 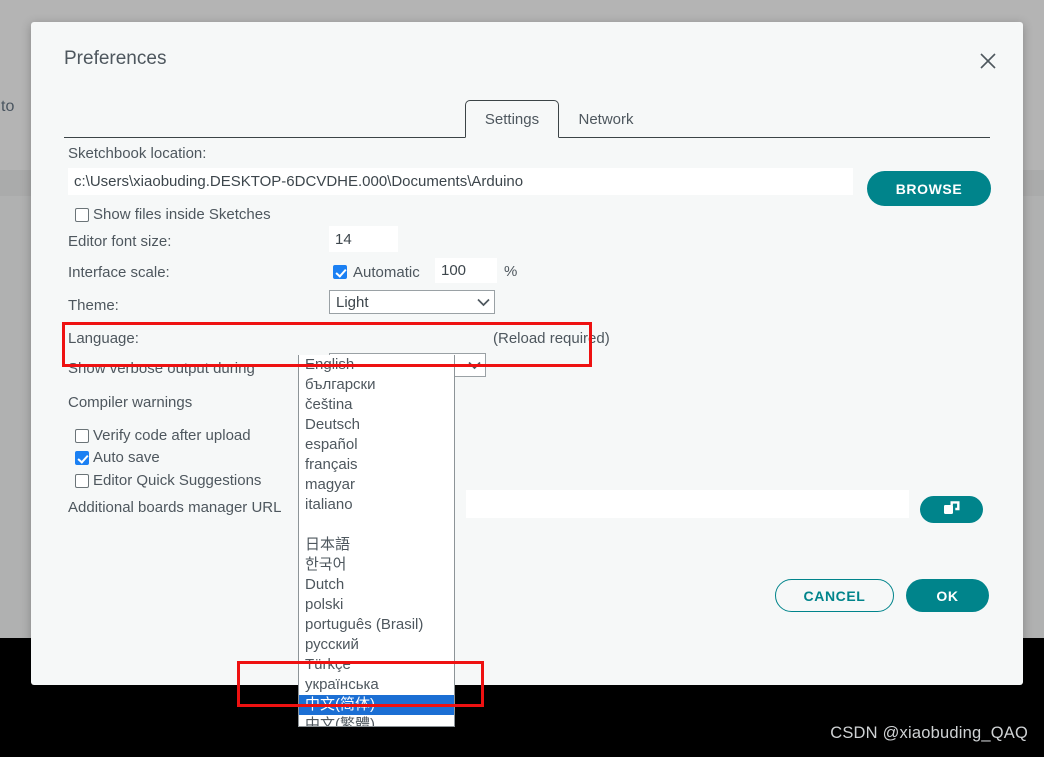 What do you see at coordinates (172, 435) in the screenshot?
I see `verify-code-after-upload-label: Verify code after upload` at bounding box center [172, 435].